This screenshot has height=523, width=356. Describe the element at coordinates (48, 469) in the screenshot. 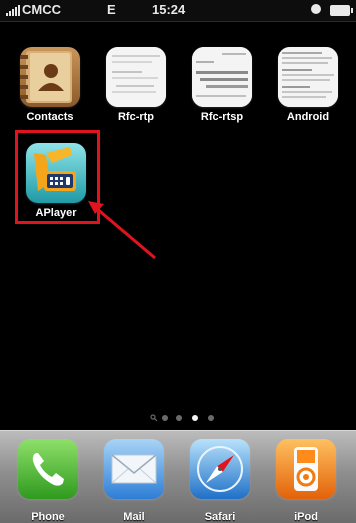

I see `phone-icon` at that location.